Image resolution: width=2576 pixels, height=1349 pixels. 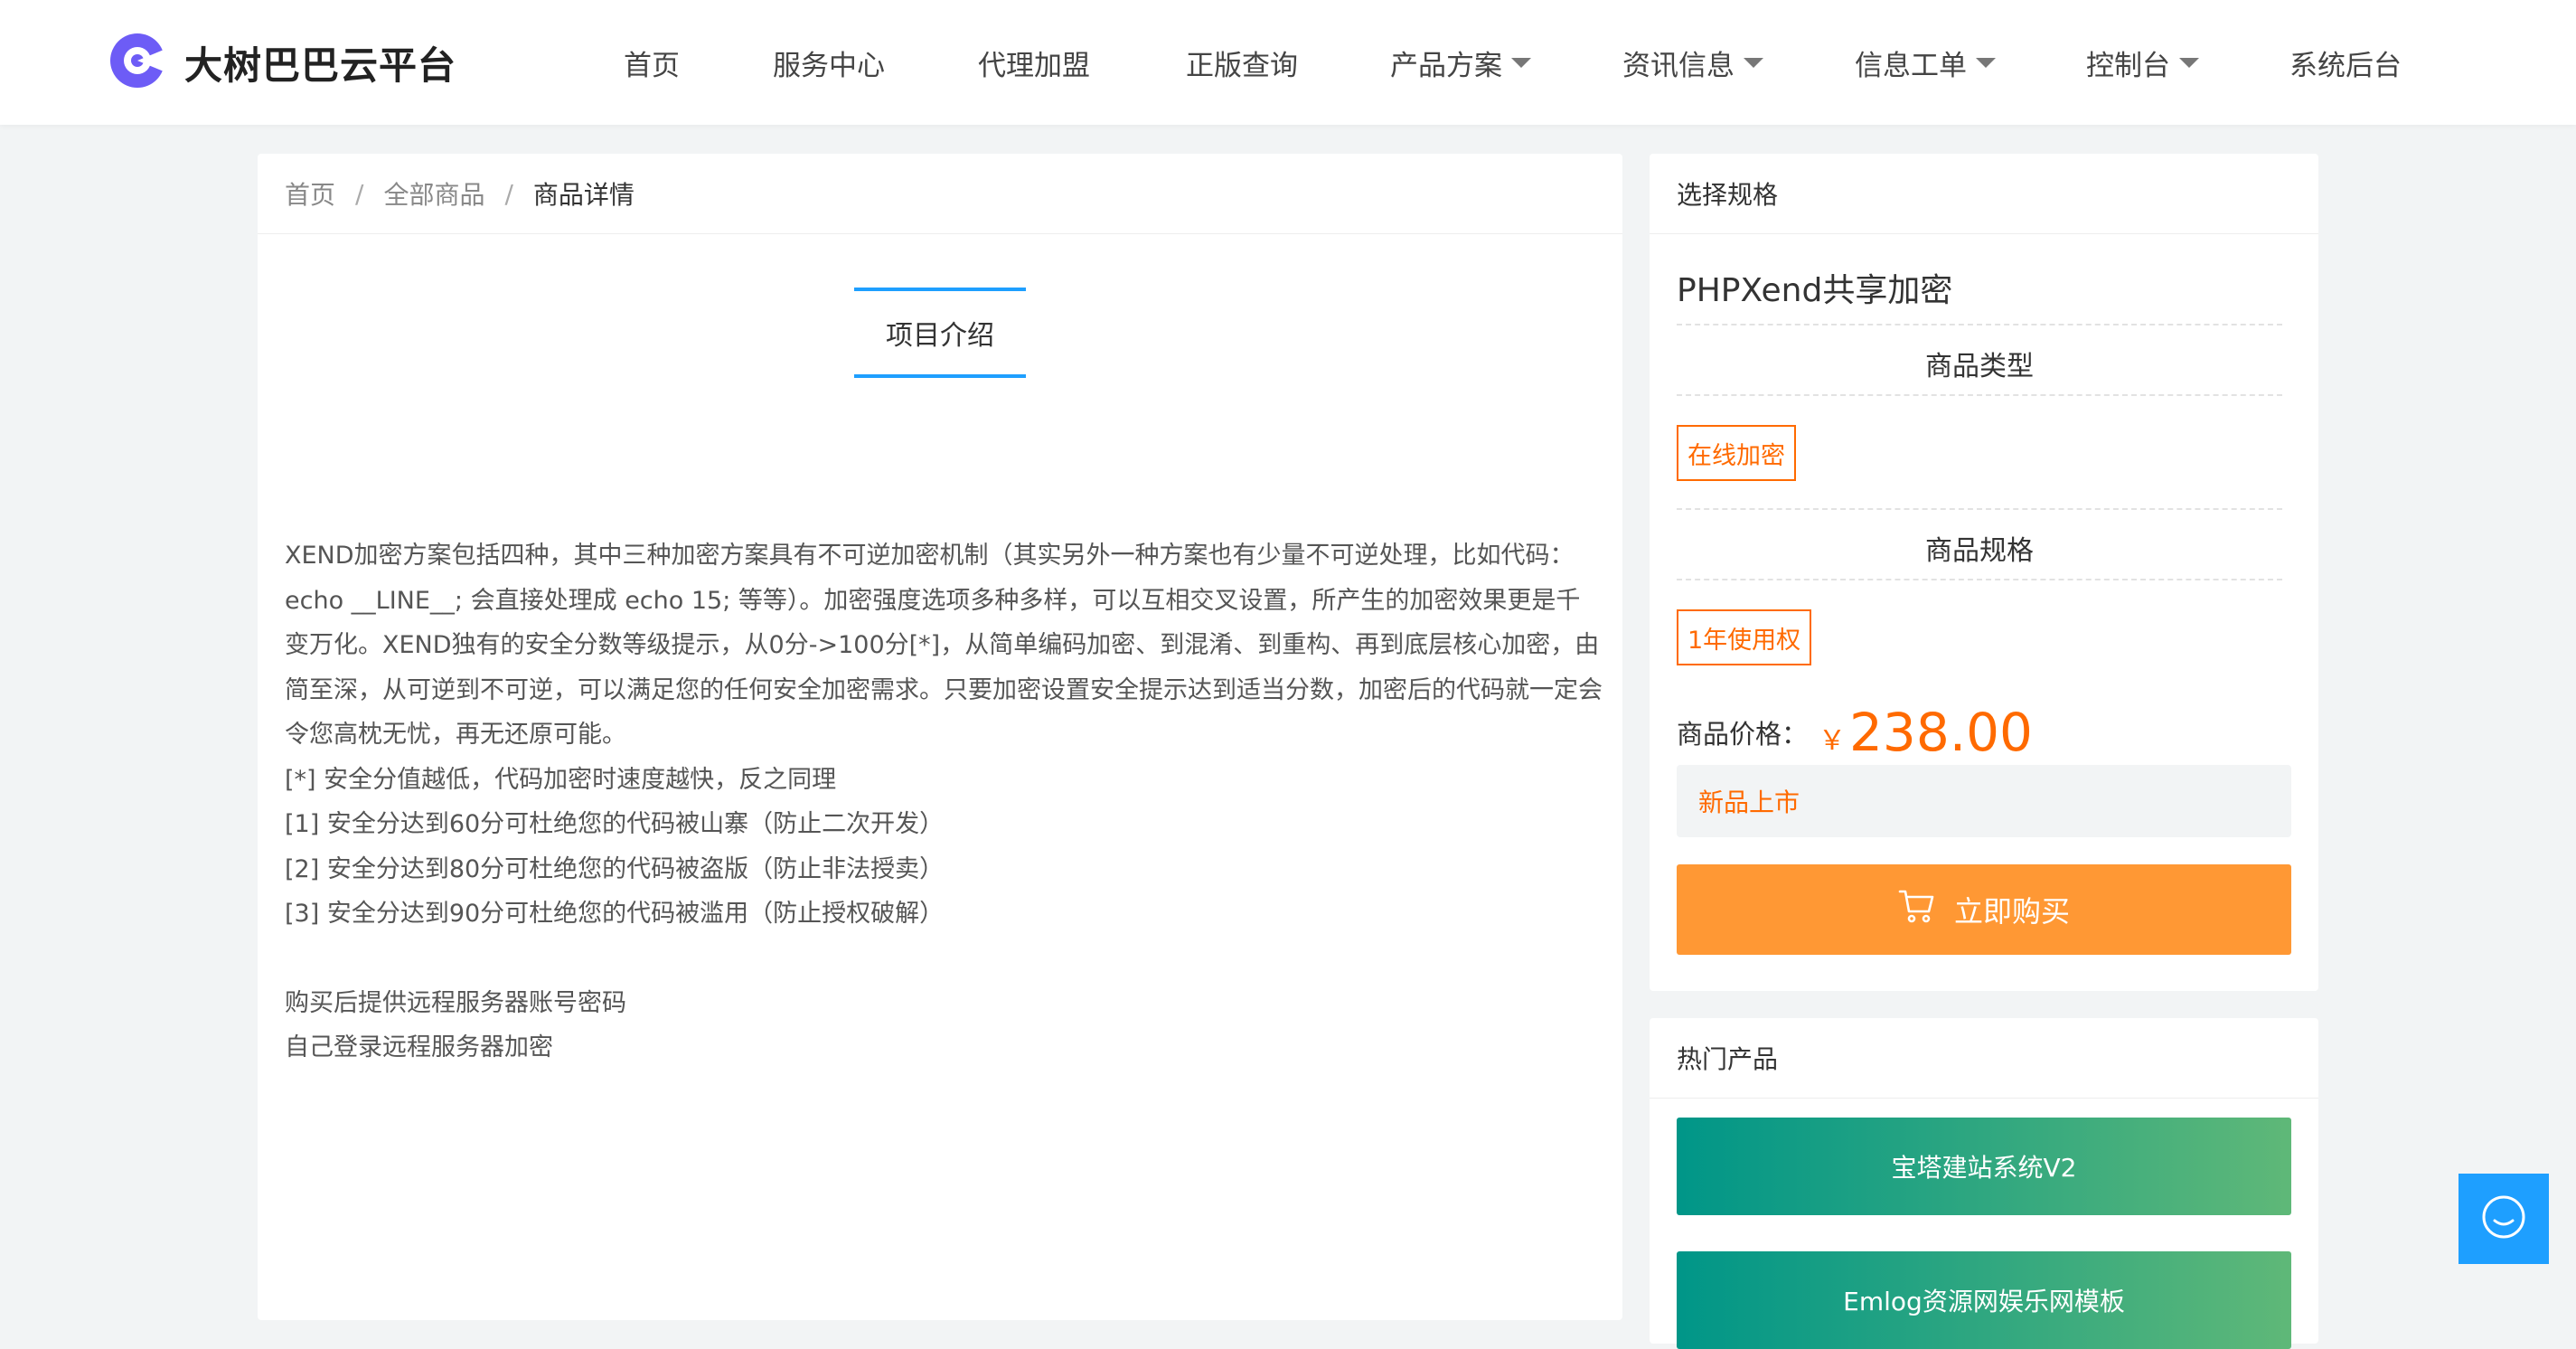 I want to click on price-row: 商品价格： ￥ 238.00, so click(x=1855, y=732).